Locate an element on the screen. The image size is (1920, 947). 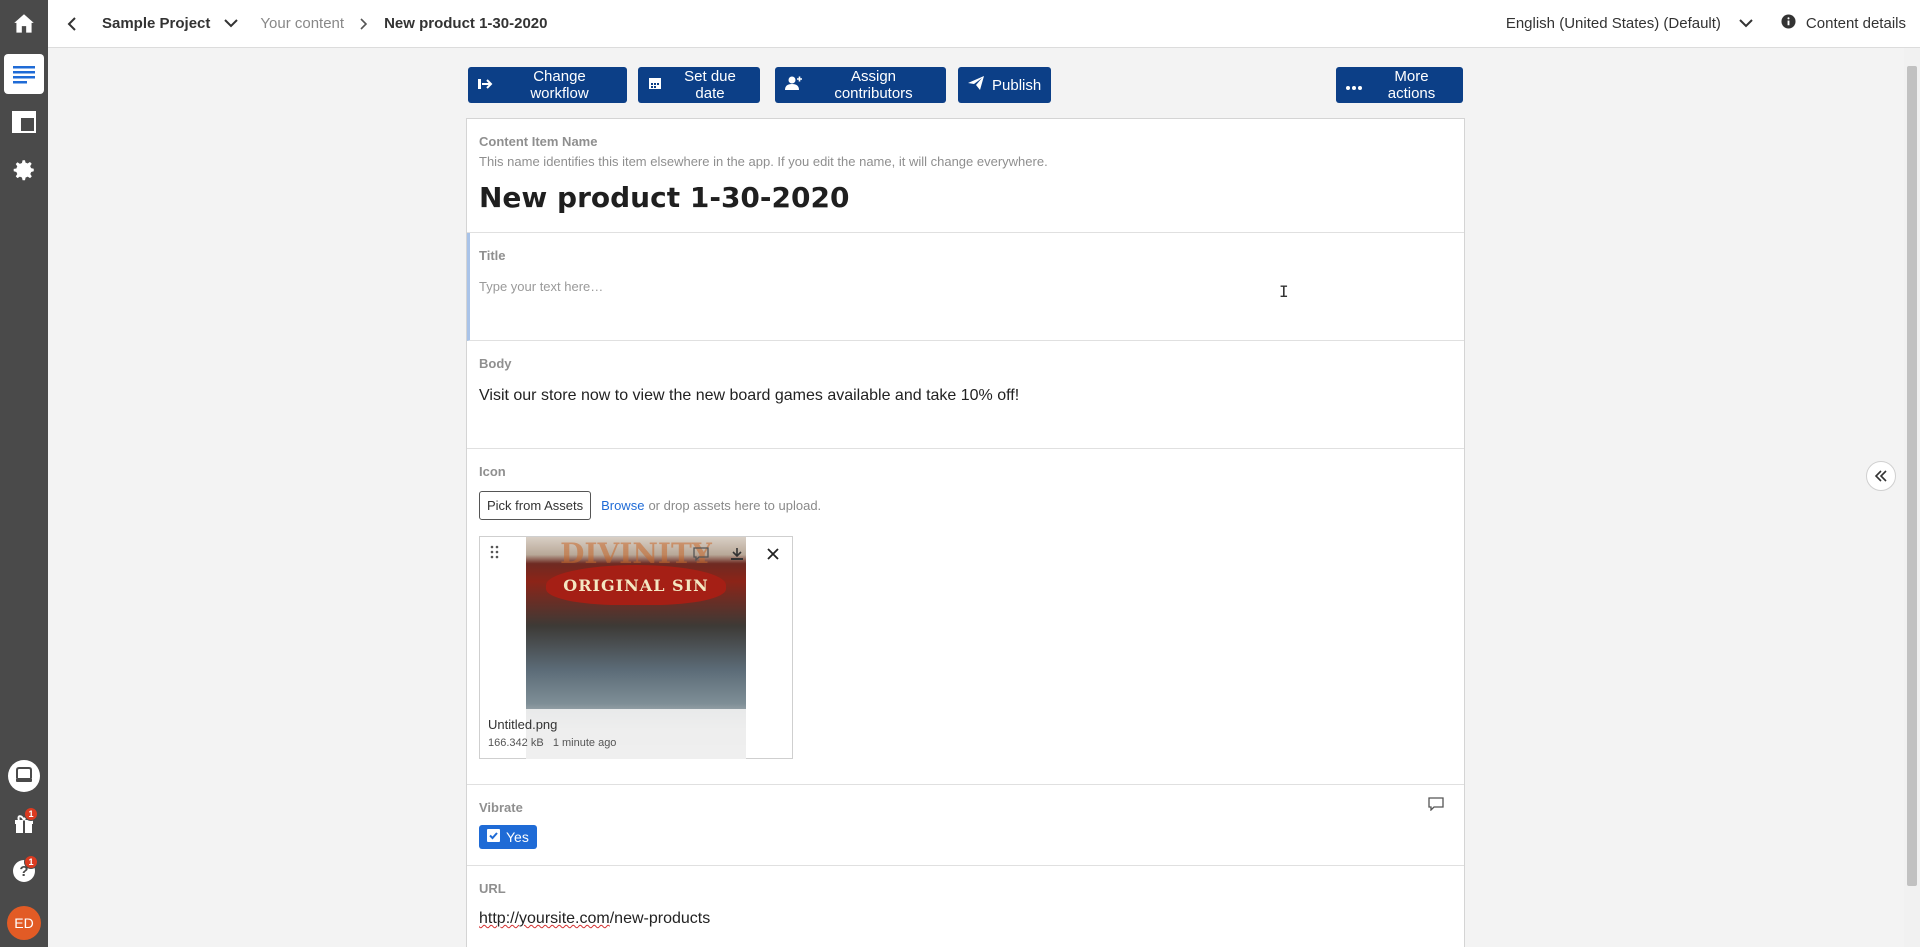
drop-assets-hint: or drop assets here to upload. is located at coordinates (735, 505).